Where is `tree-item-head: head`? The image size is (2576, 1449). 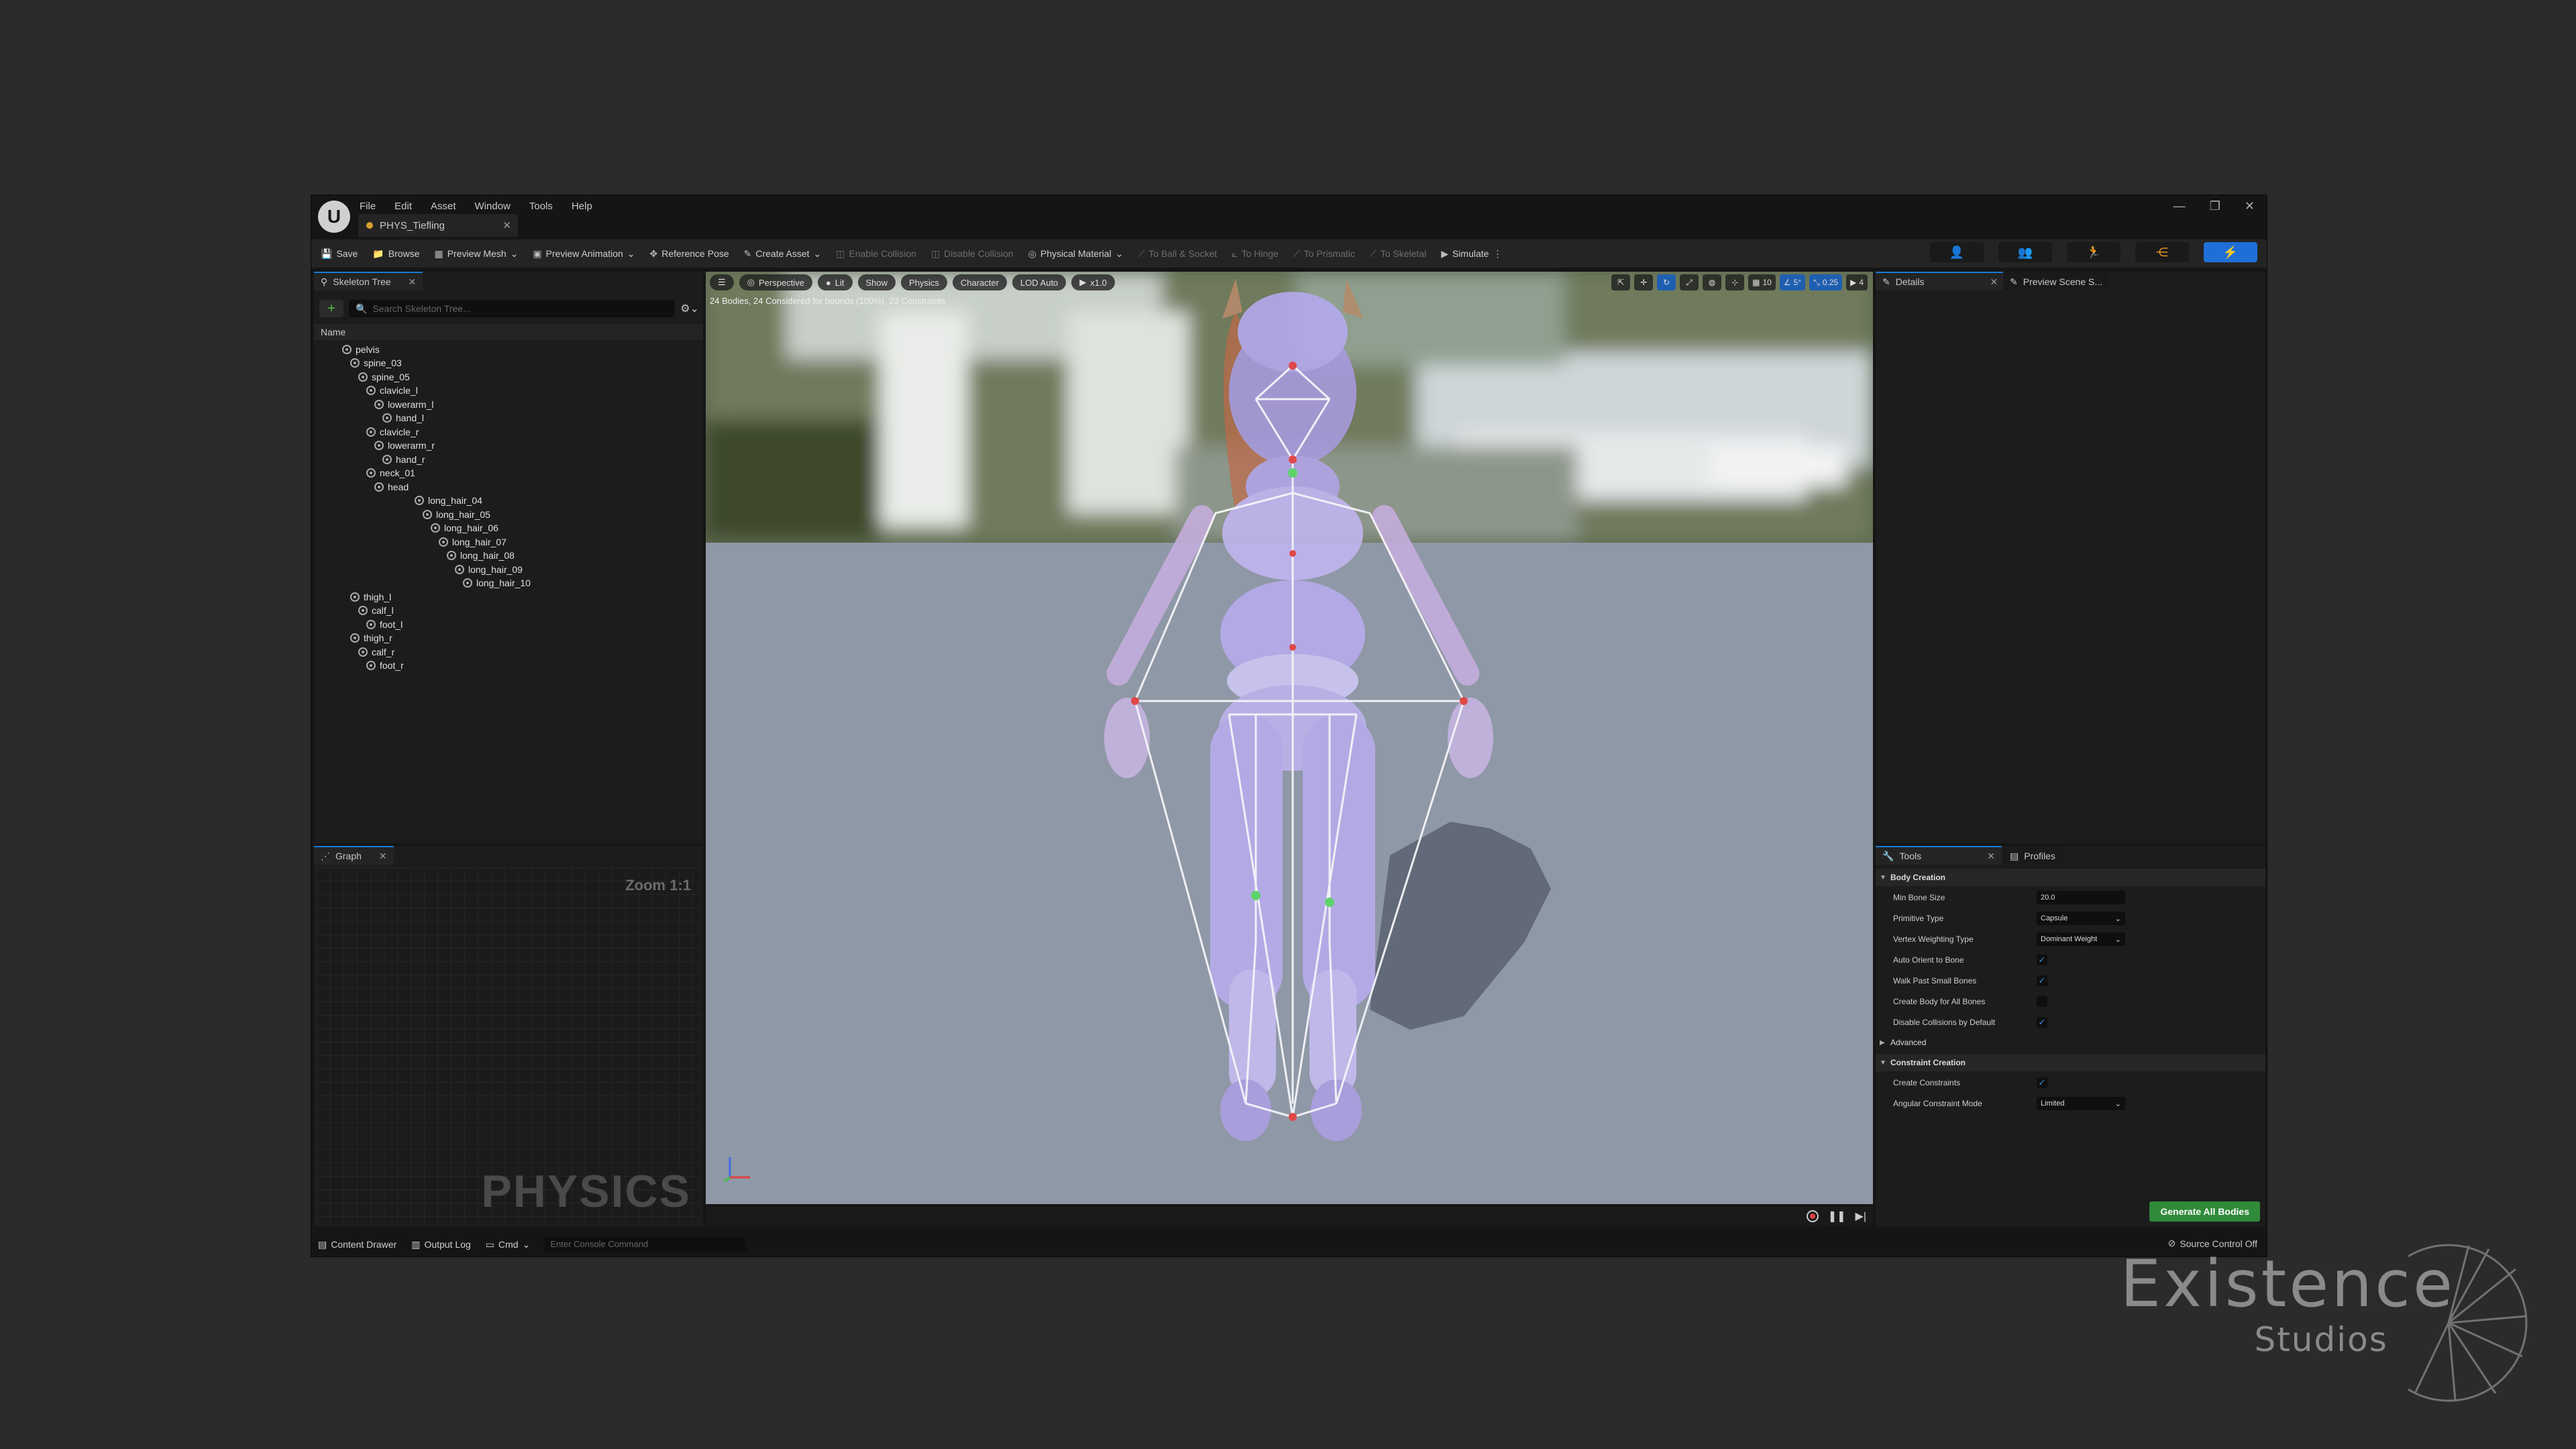
tree-item-head: head is located at coordinates (391, 487).